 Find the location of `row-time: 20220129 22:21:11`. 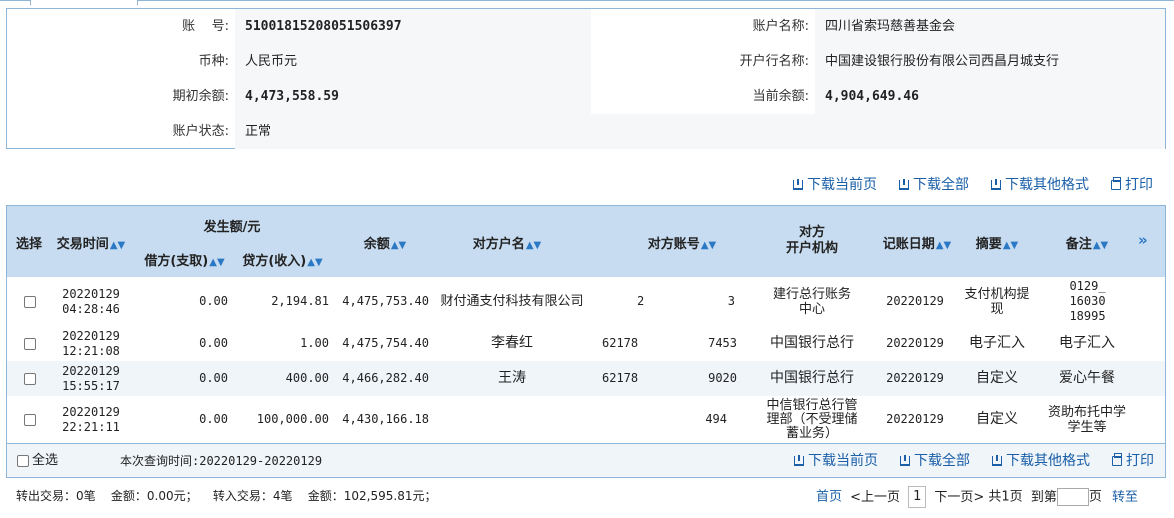

row-time: 20220129 22:21:11 is located at coordinates (91, 419).